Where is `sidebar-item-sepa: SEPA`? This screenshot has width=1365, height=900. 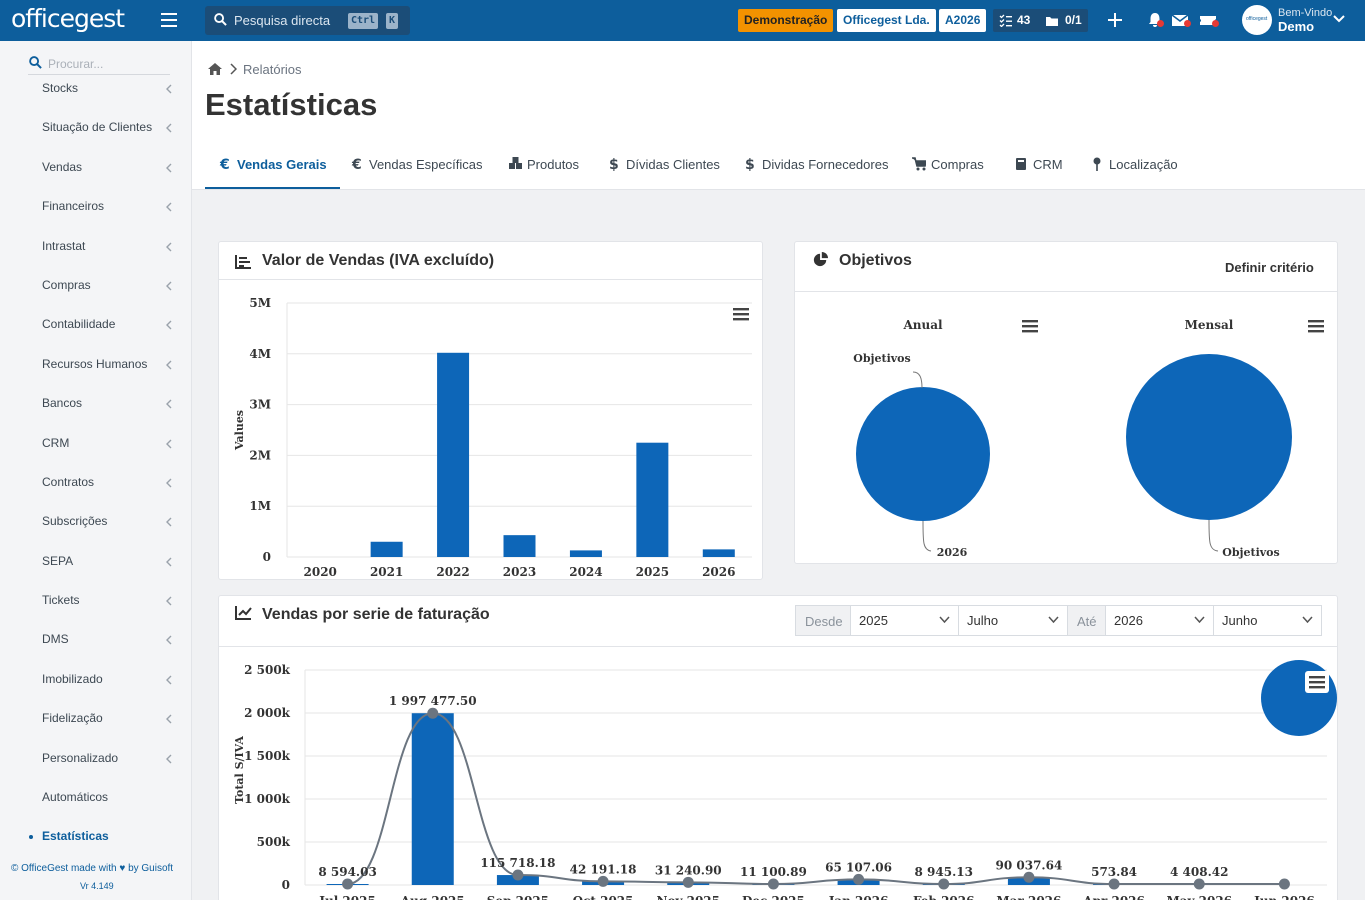
sidebar-item-sepa: SEPA is located at coordinates (57, 561).